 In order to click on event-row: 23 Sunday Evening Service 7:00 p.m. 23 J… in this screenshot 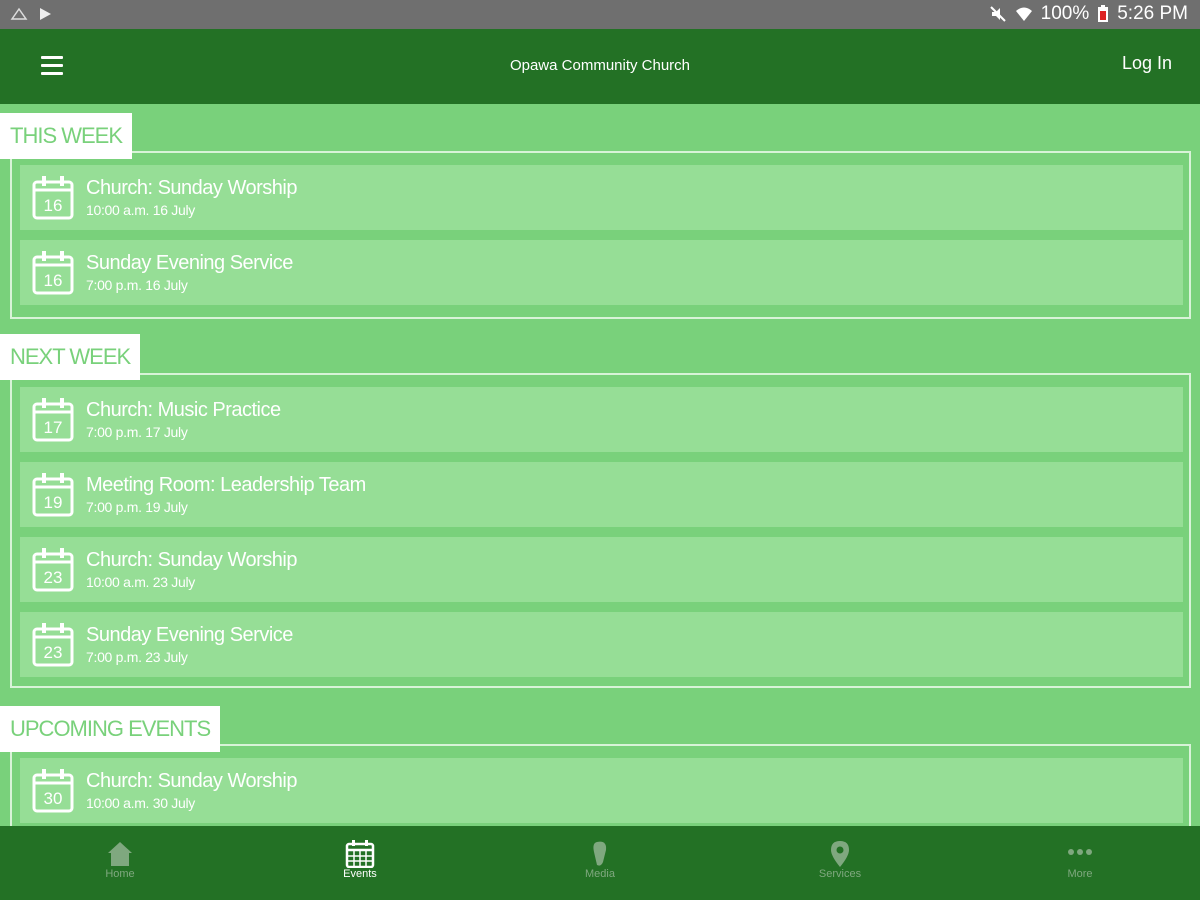, I will do `click(601, 644)`.